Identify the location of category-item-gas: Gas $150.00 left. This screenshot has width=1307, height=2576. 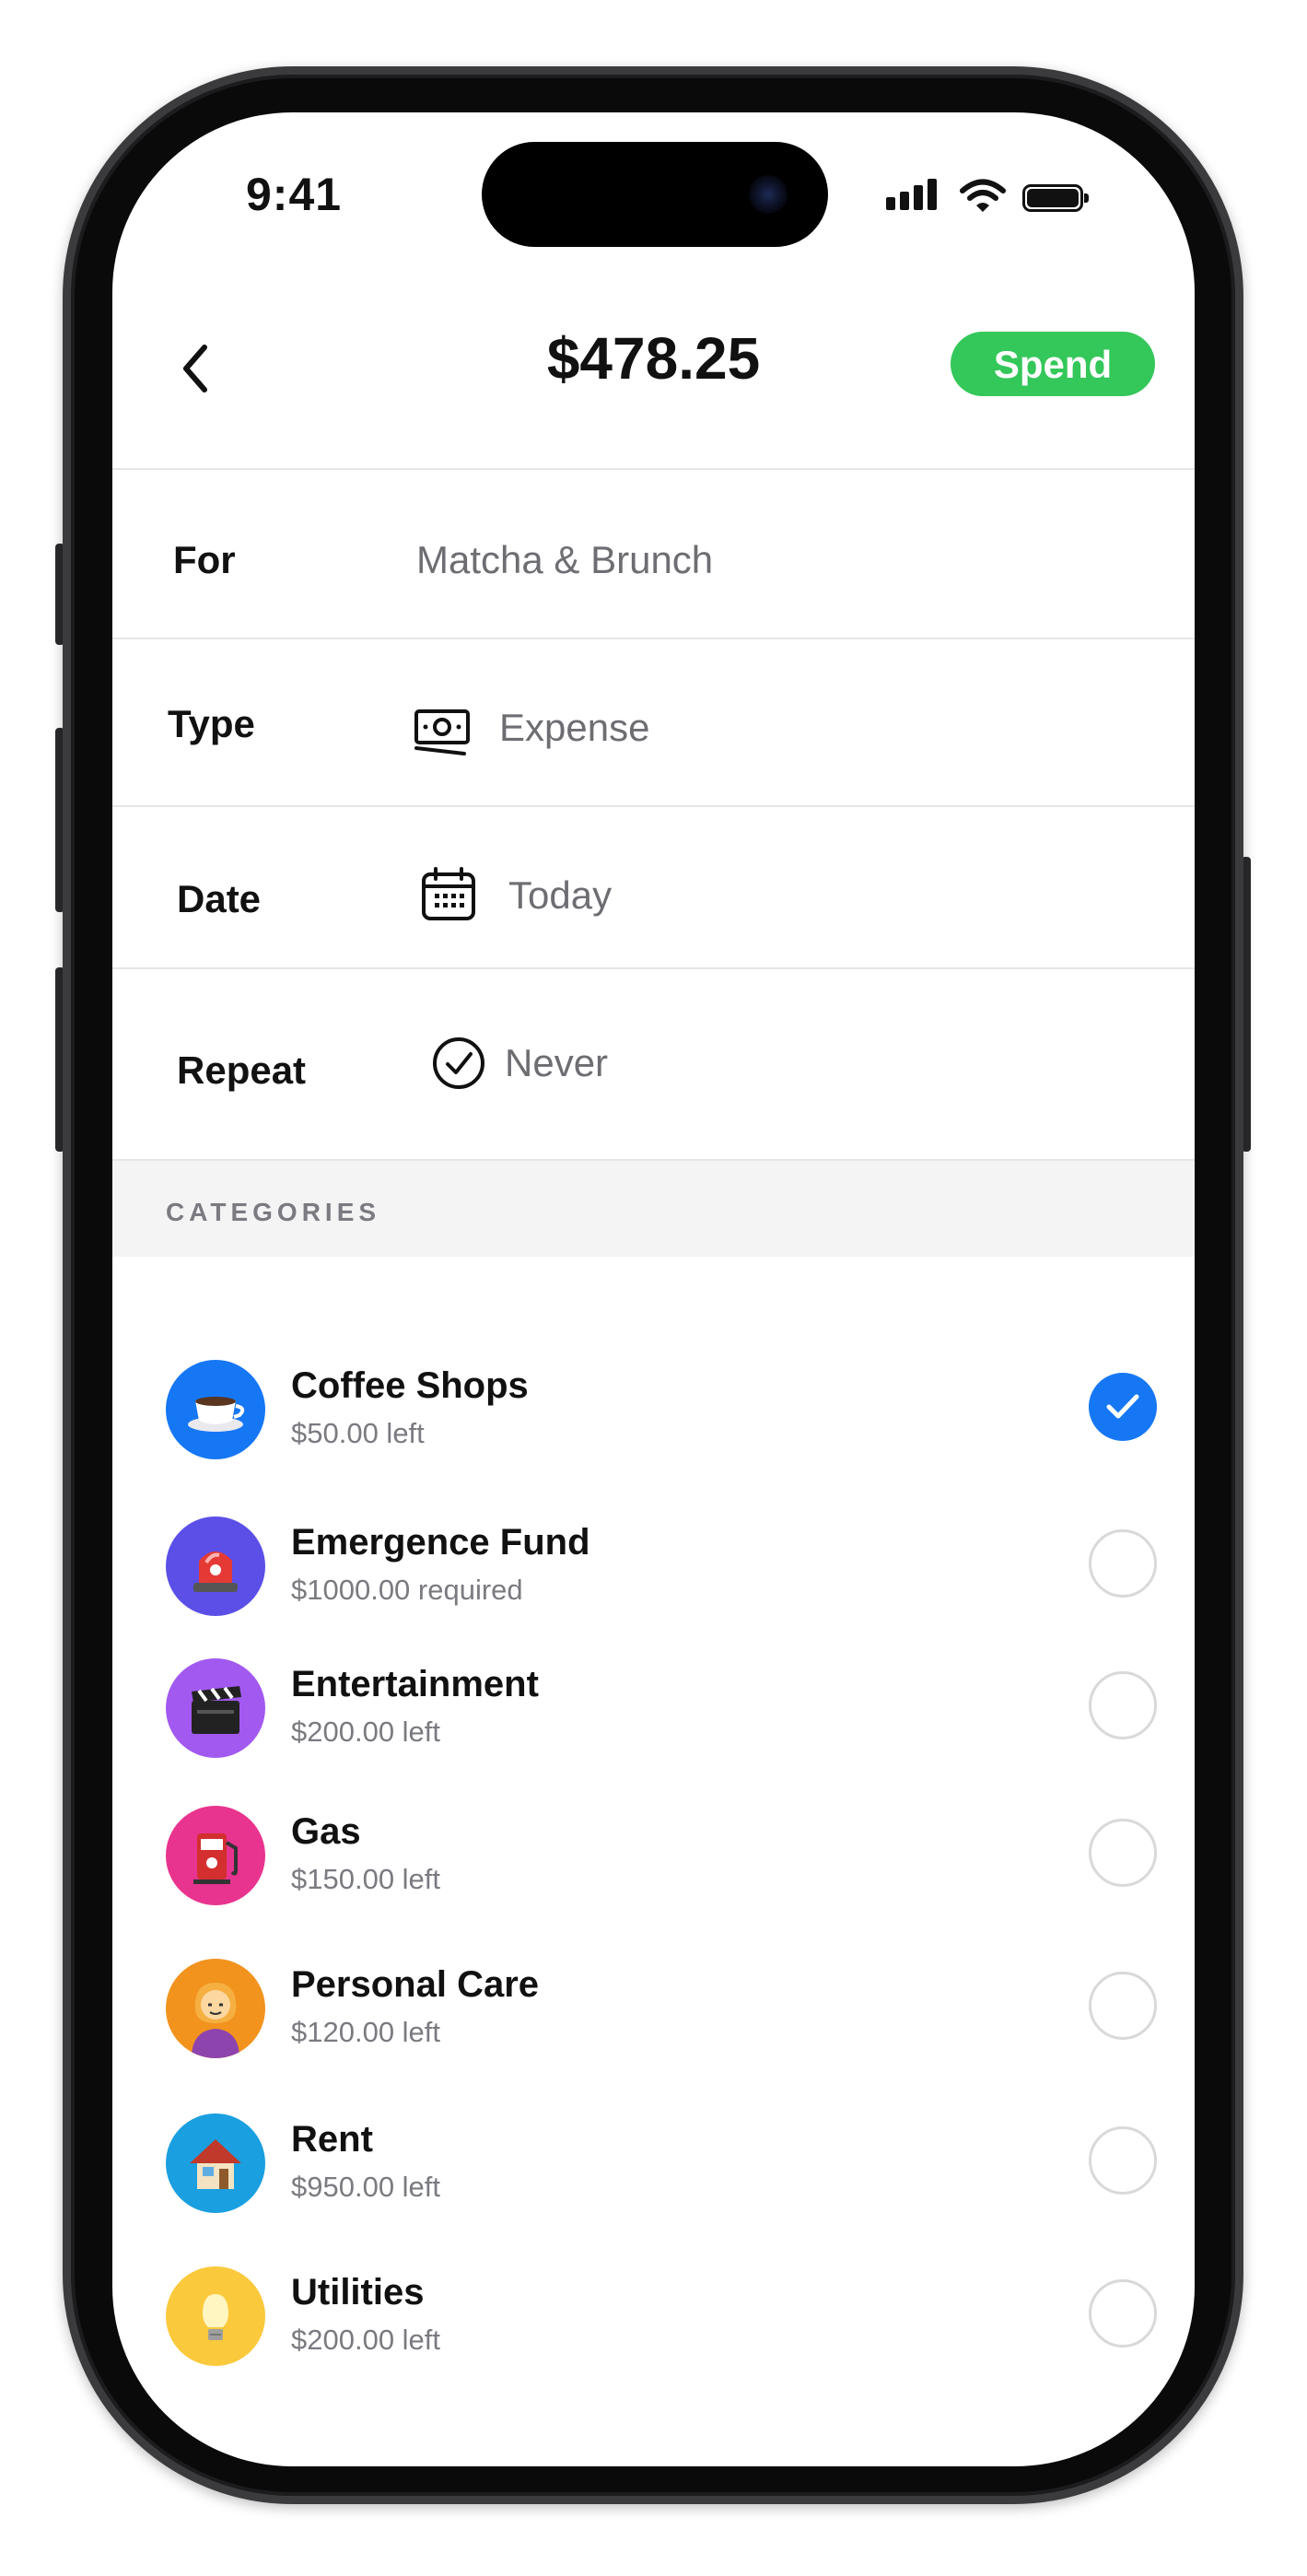
(653, 1857).